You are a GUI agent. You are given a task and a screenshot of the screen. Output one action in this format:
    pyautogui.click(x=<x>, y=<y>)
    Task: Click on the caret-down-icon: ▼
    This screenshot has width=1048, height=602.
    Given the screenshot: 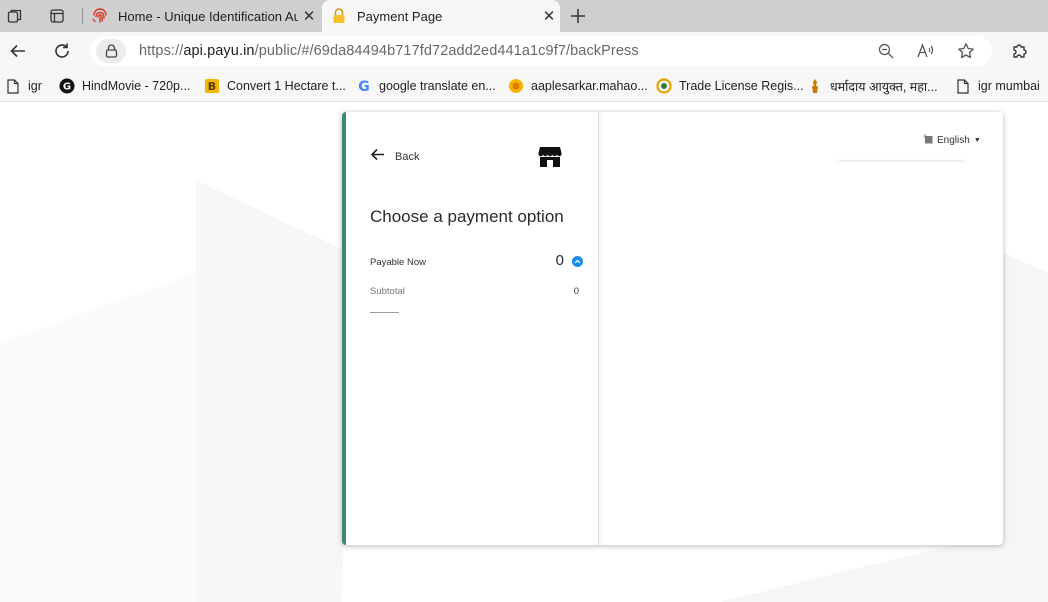 What is the action you would take?
    pyautogui.click(x=977, y=140)
    